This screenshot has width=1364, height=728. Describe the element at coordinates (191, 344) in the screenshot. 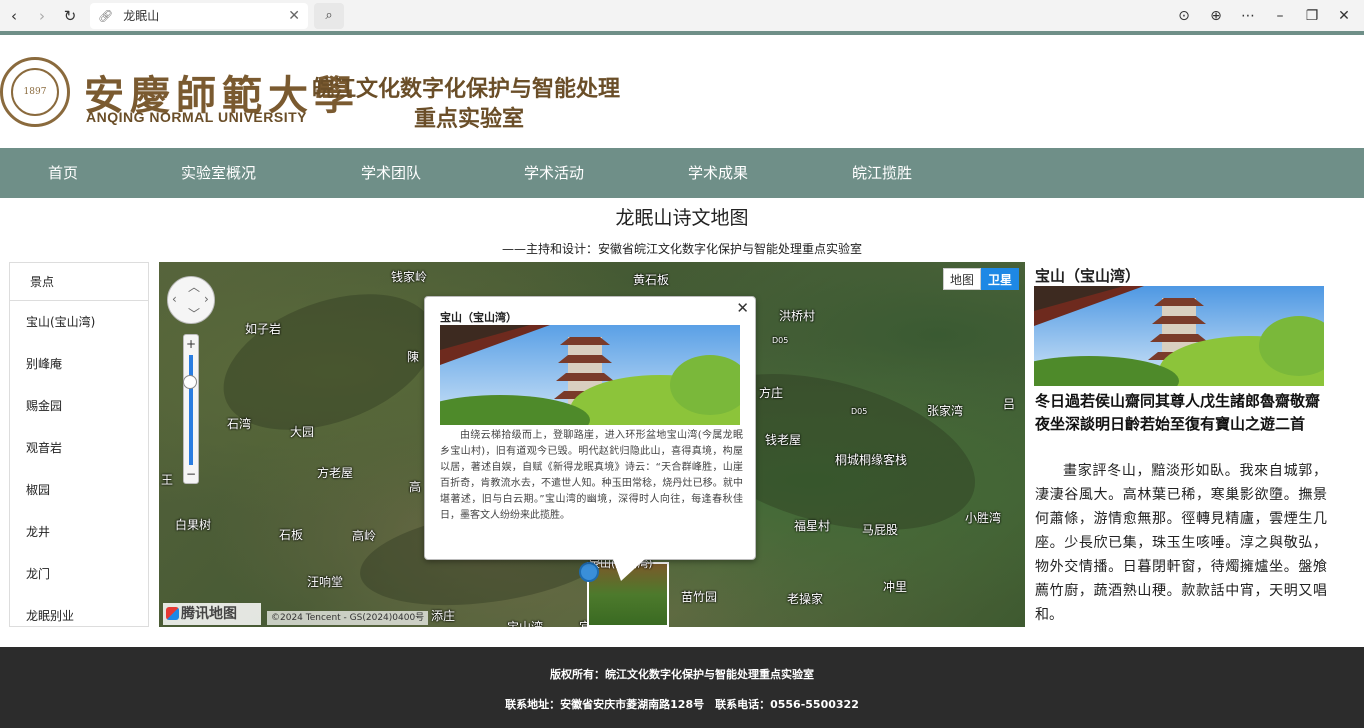

I see `zoom-in-button: +` at that location.